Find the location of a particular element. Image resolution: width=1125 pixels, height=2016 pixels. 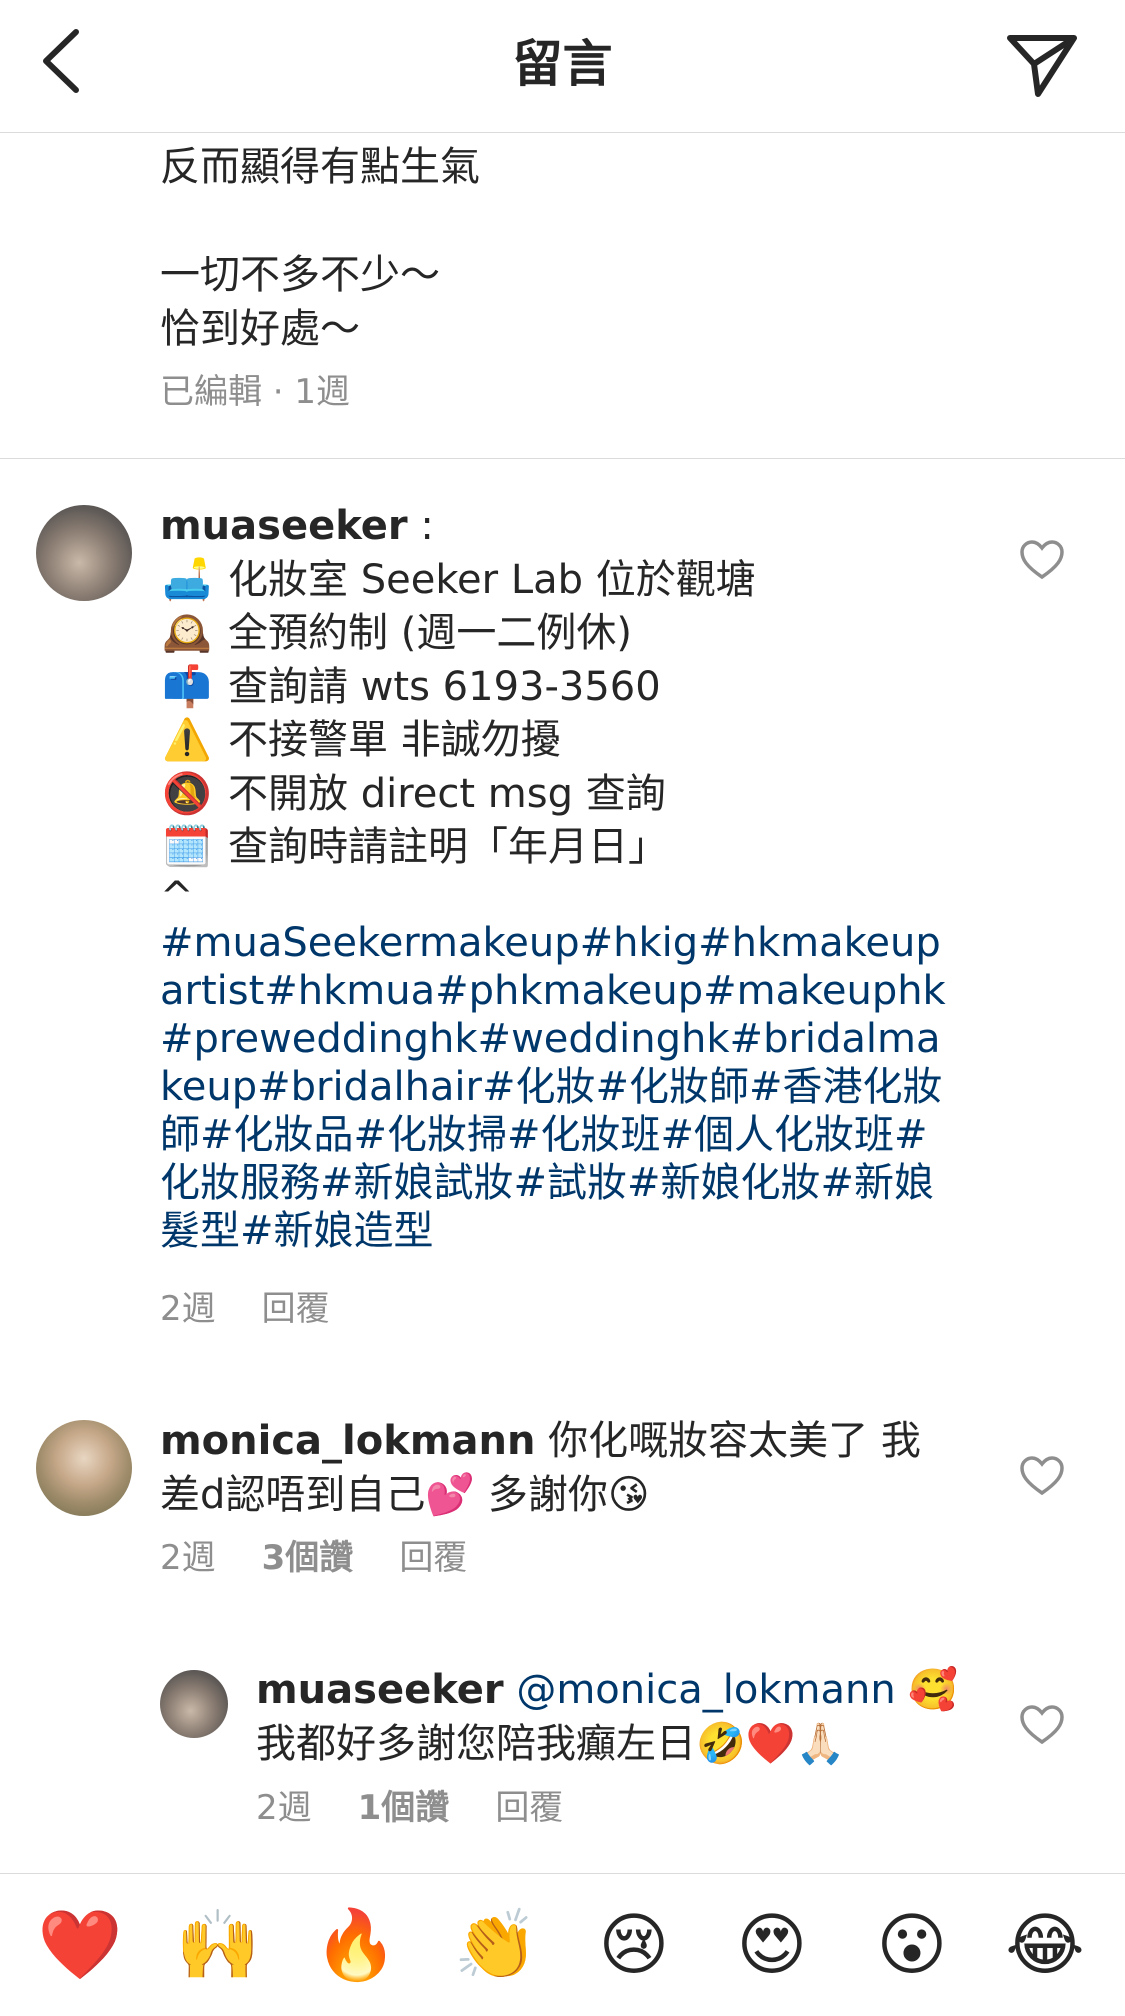

info-text: 不開放 direct msg 查詢 is located at coordinates (447, 793).